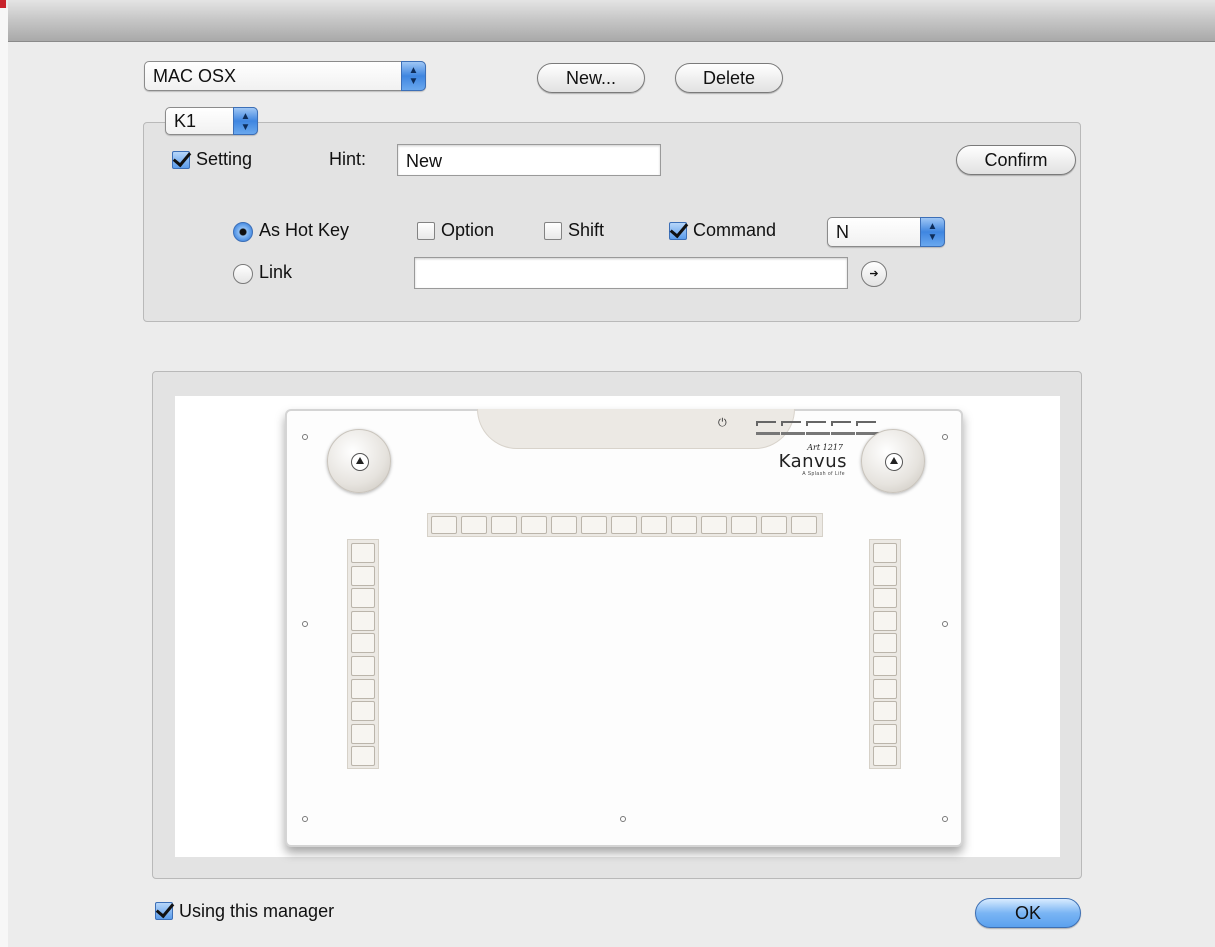 The width and height of the screenshot is (1215, 947). Describe the element at coordinates (1028, 913) in the screenshot. I see `ok-button: OK` at that location.